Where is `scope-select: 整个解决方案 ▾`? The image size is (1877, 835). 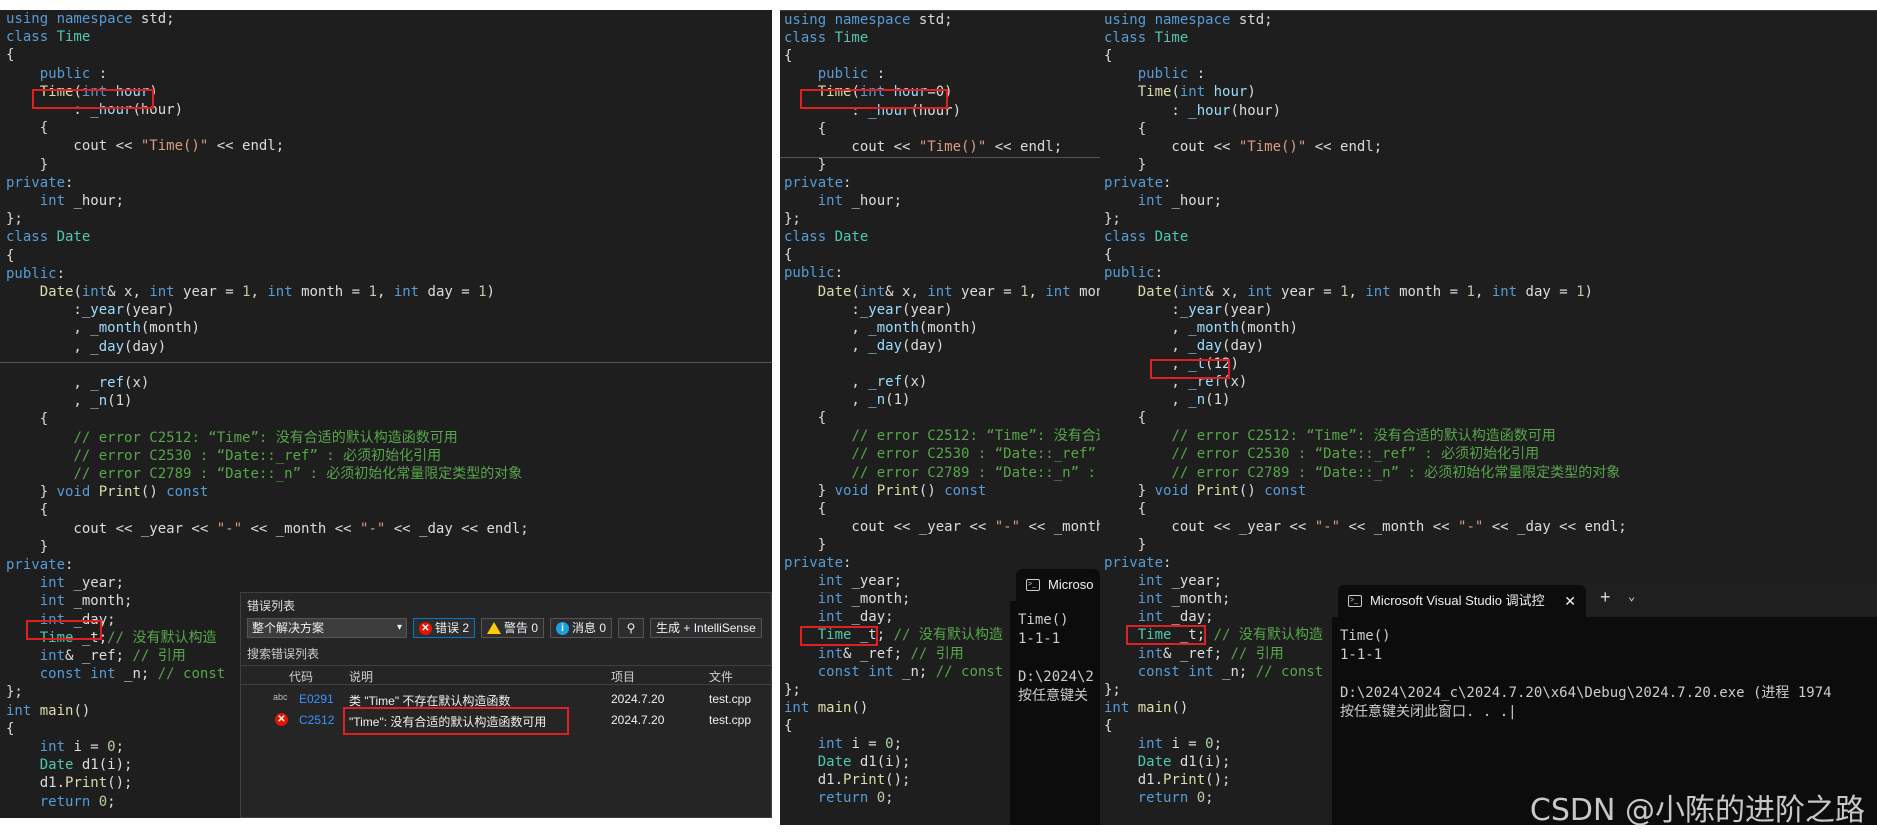
scope-select: 整个解决方案 ▾ is located at coordinates (327, 628).